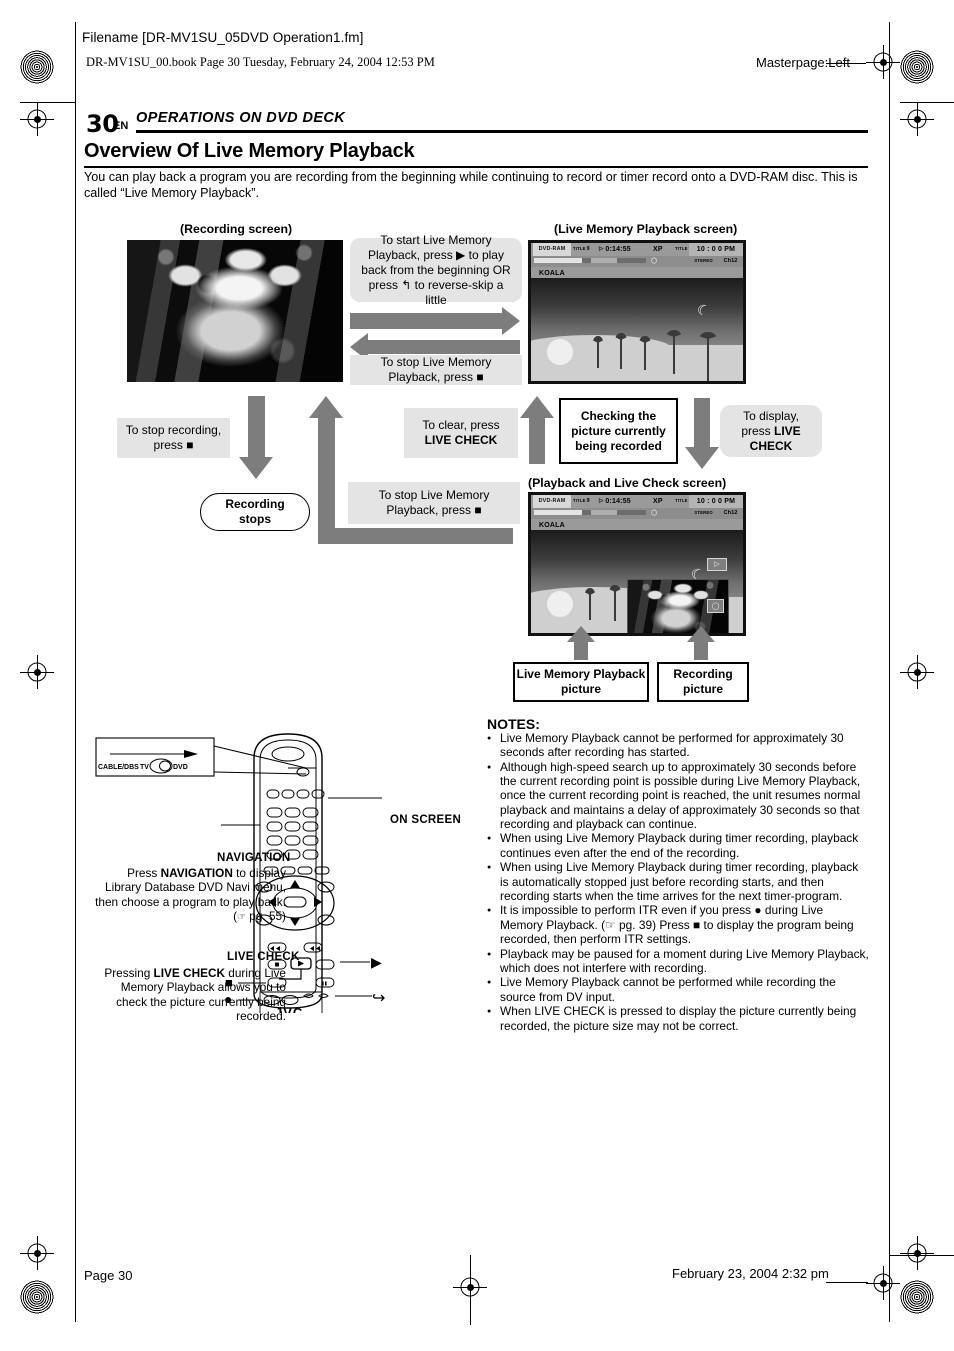  I want to click on arrow-return-horizontal-shaft, so click(415, 536).